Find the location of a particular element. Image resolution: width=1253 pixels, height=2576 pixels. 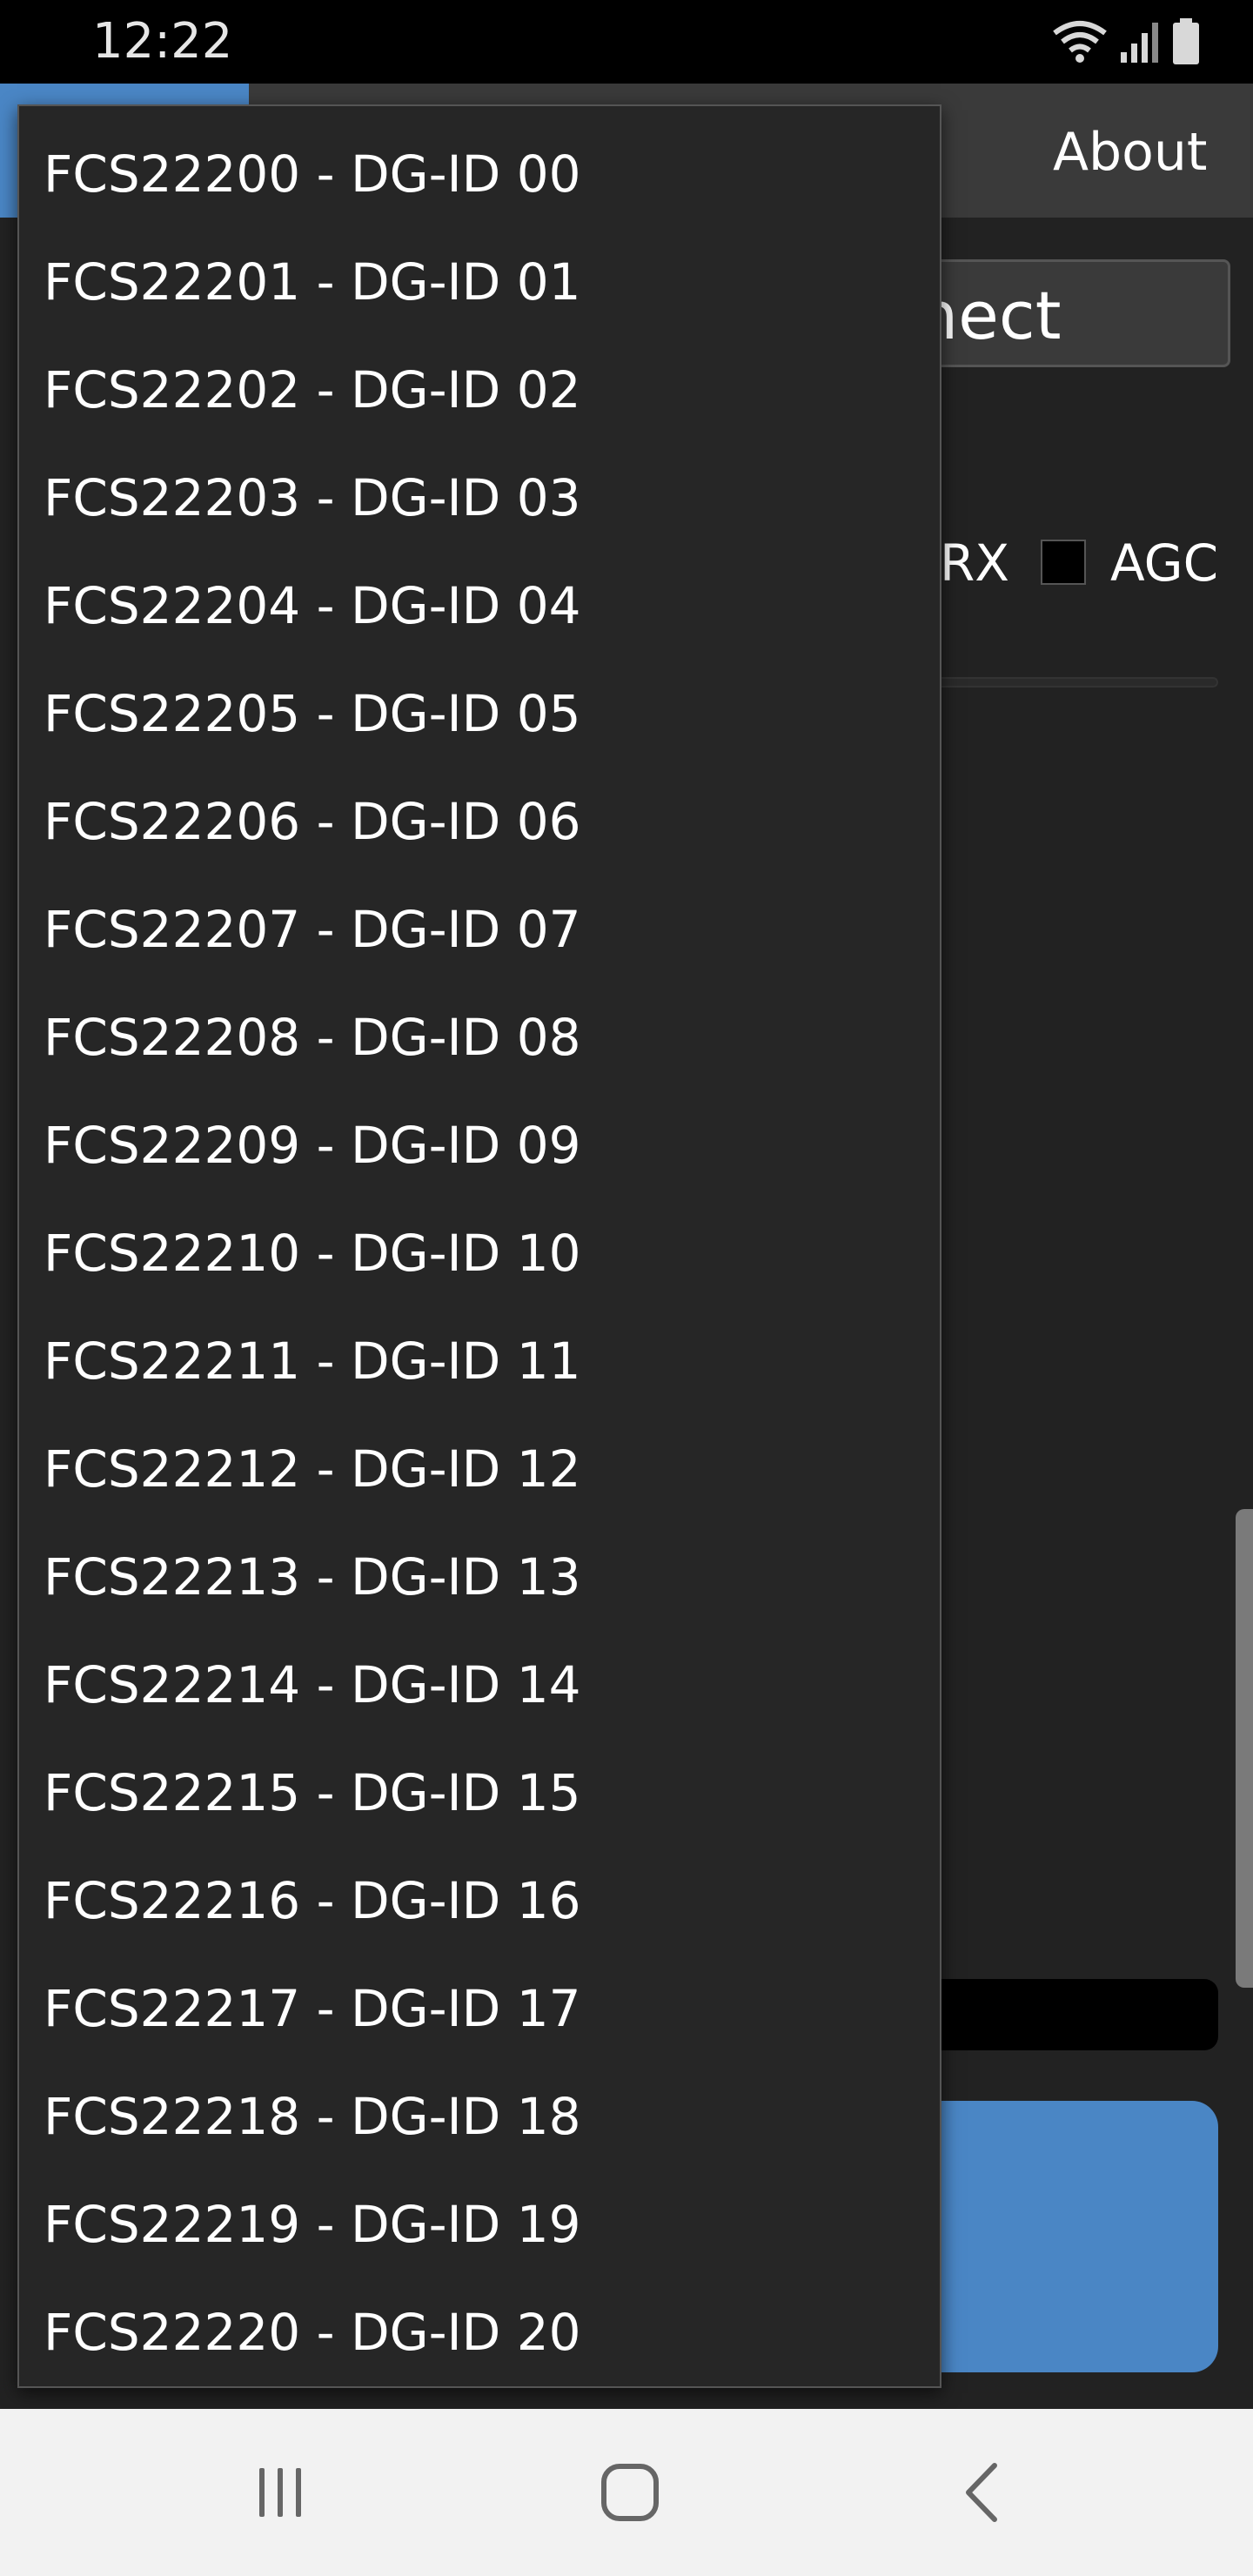

dropdown-padding is located at coordinates (480, 113).